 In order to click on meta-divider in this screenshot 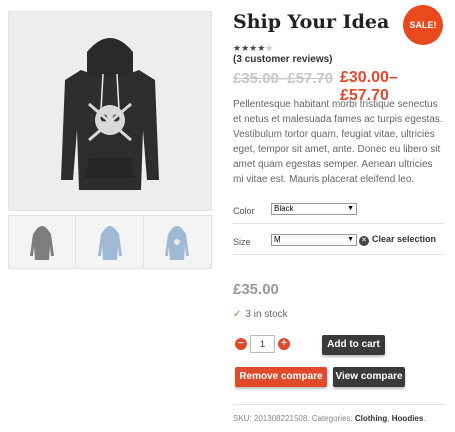, I will do `click(339, 404)`.